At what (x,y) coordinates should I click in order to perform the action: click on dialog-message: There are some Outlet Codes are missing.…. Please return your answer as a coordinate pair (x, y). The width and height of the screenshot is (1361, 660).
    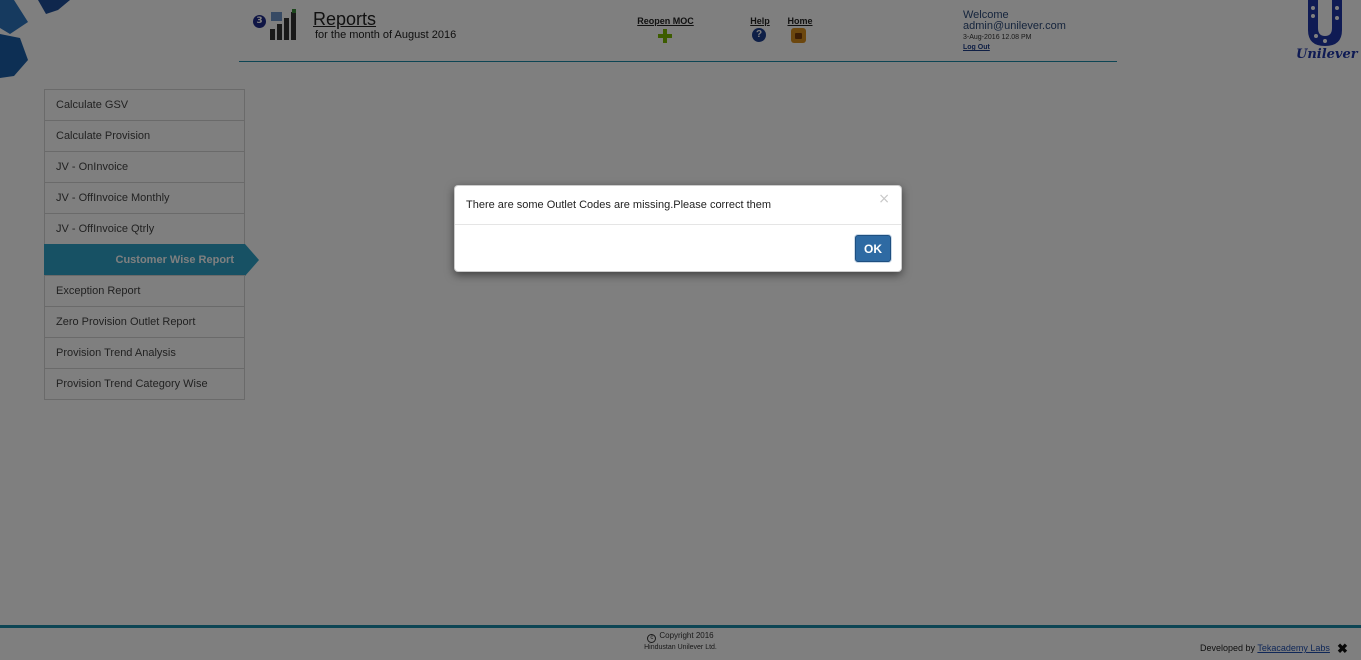
    Looking at the image, I should click on (619, 205).